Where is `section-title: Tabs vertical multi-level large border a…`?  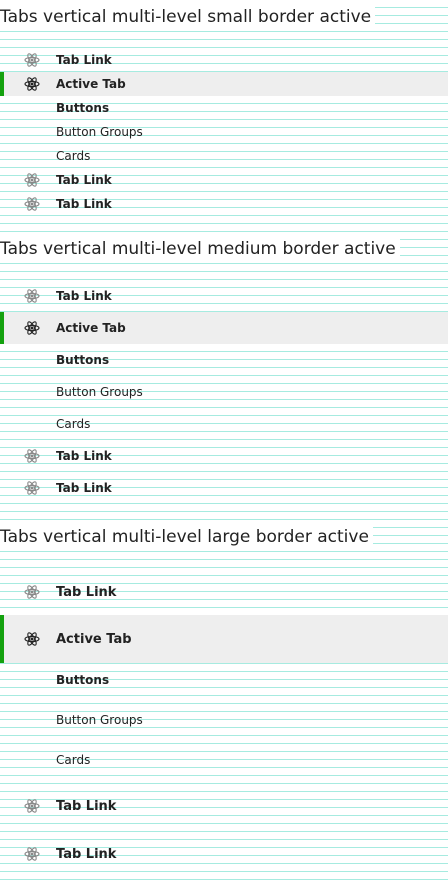 section-title: Tabs vertical multi-level large border a… is located at coordinates (186, 537).